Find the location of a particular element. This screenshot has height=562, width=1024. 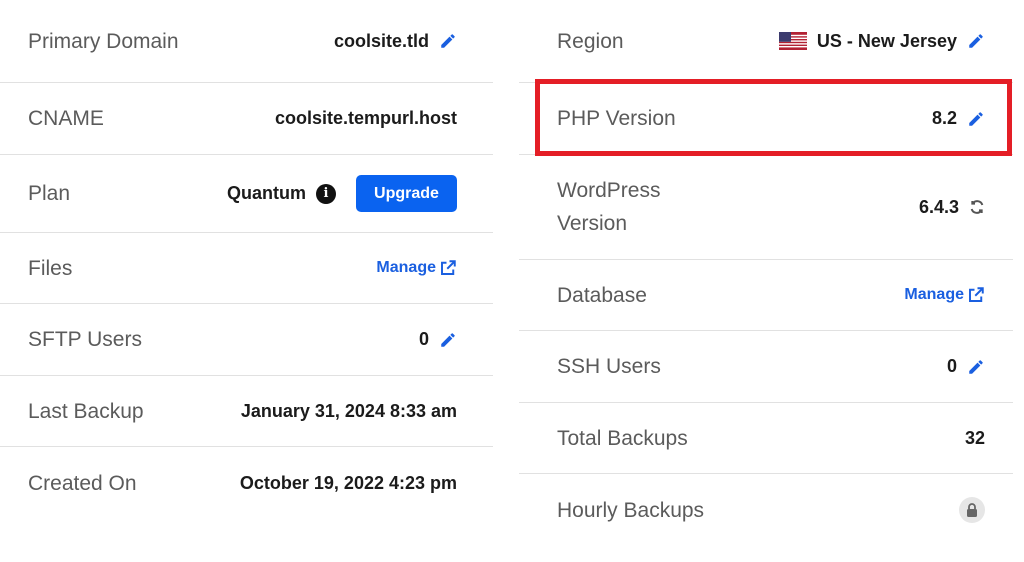

database-manage-link-text: Manage is located at coordinates (934, 294).